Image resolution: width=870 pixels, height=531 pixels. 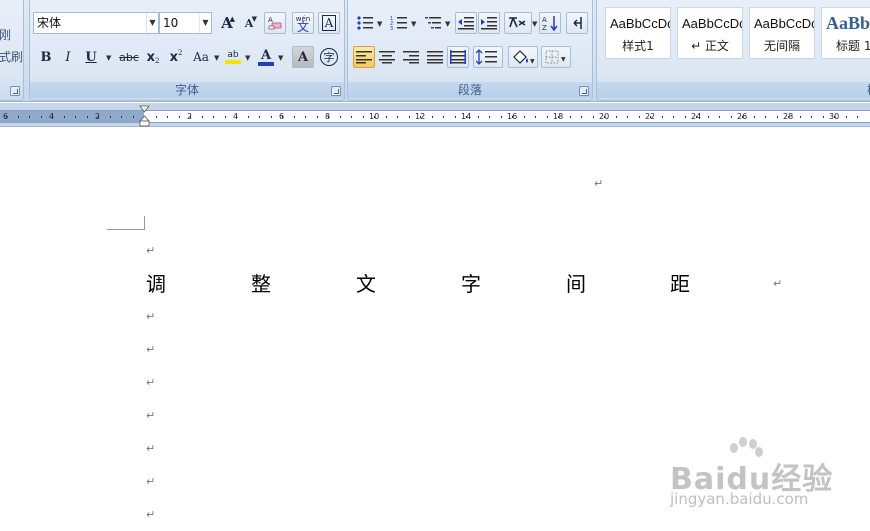 I want to click on paragraph-group-label: 段落, so click(x=470, y=90).